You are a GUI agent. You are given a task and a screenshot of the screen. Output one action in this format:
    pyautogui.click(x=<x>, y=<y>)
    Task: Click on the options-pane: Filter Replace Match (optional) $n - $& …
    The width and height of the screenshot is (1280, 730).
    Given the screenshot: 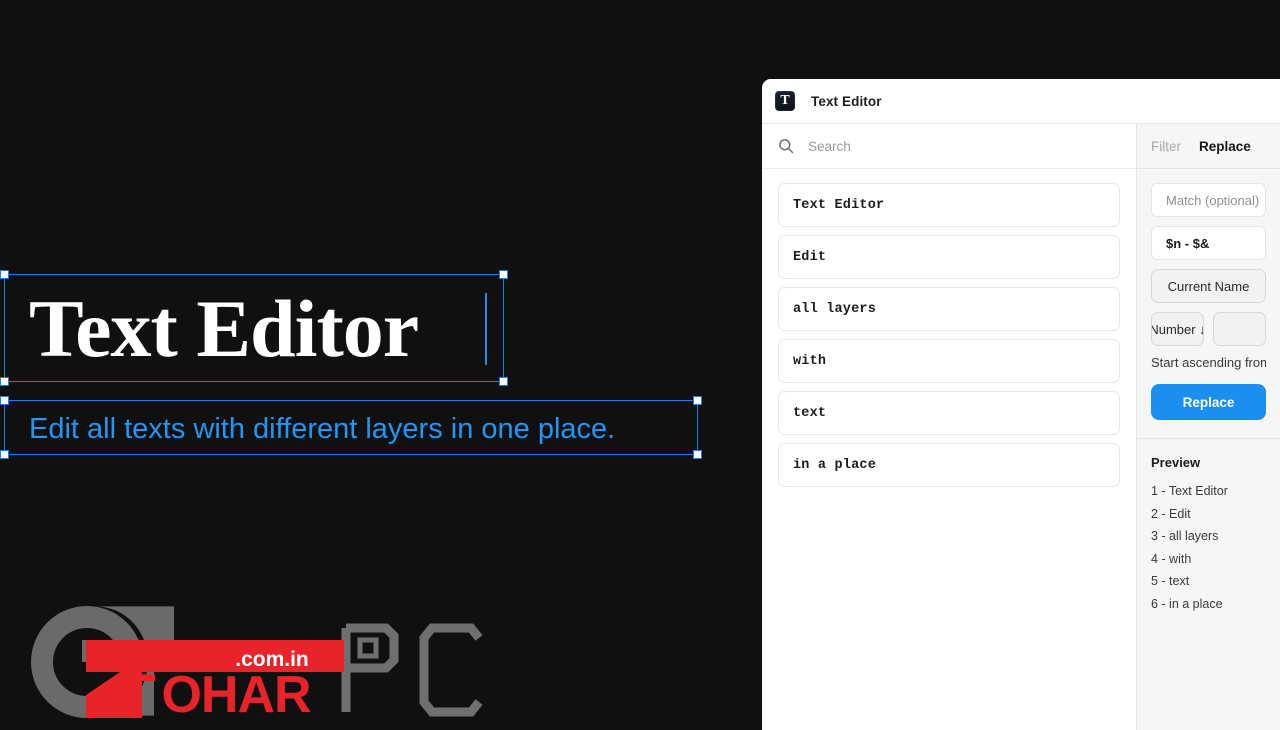 What is the action you would take?
    pyautogui.click(x=1208, y=427)
    